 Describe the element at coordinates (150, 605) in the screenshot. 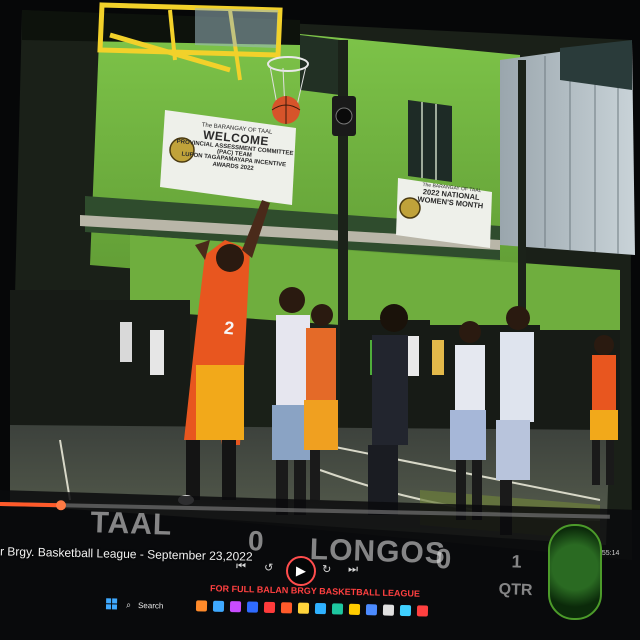

I see `taskbar-search-label: Search` at that location.